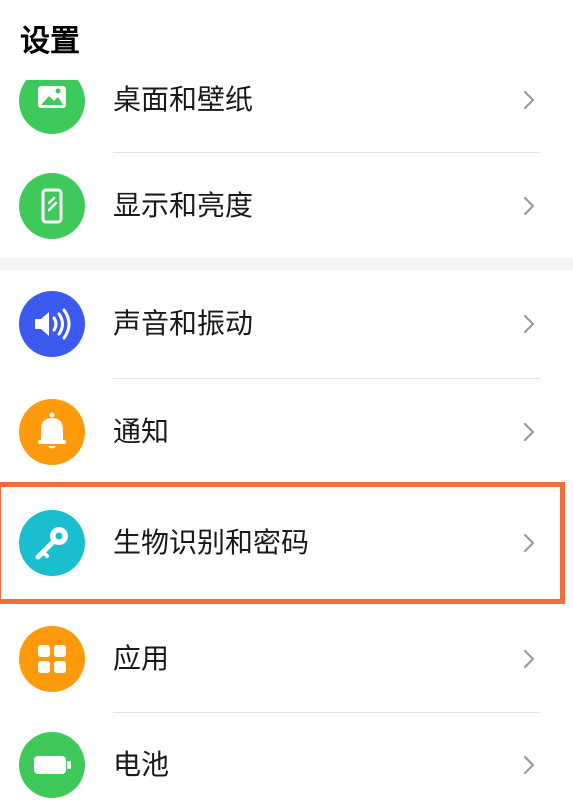  What do you see at coordinates (52, 543) in the screenshot?
I see `key-icon` at bounding box center [52, 543].